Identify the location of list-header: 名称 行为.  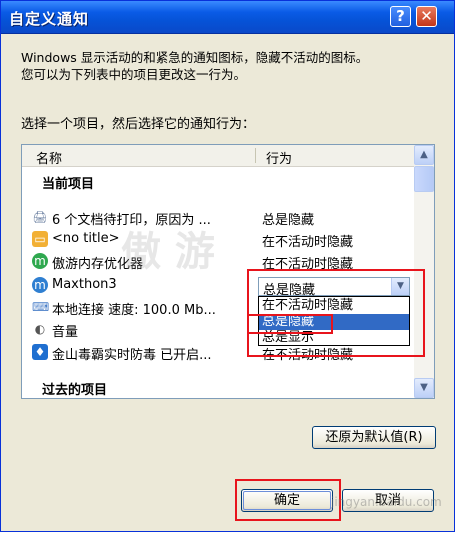
(218, 156).